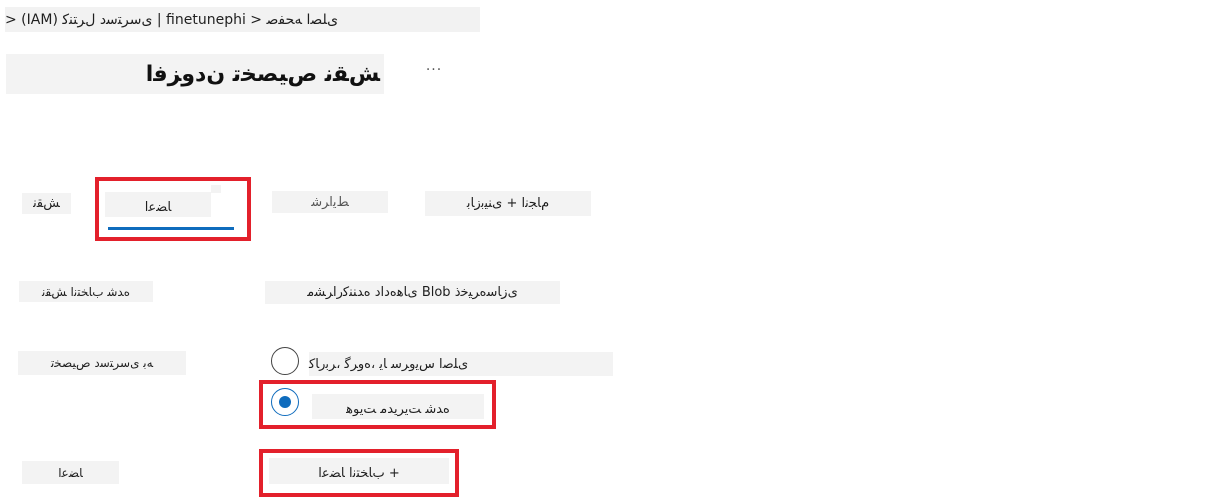 Image resolution: width=1212 pixels, height=499 pixels. Describe the element at coordinates (359, 473) in the screenshot. I see `select-members-highlight-box` at that location.